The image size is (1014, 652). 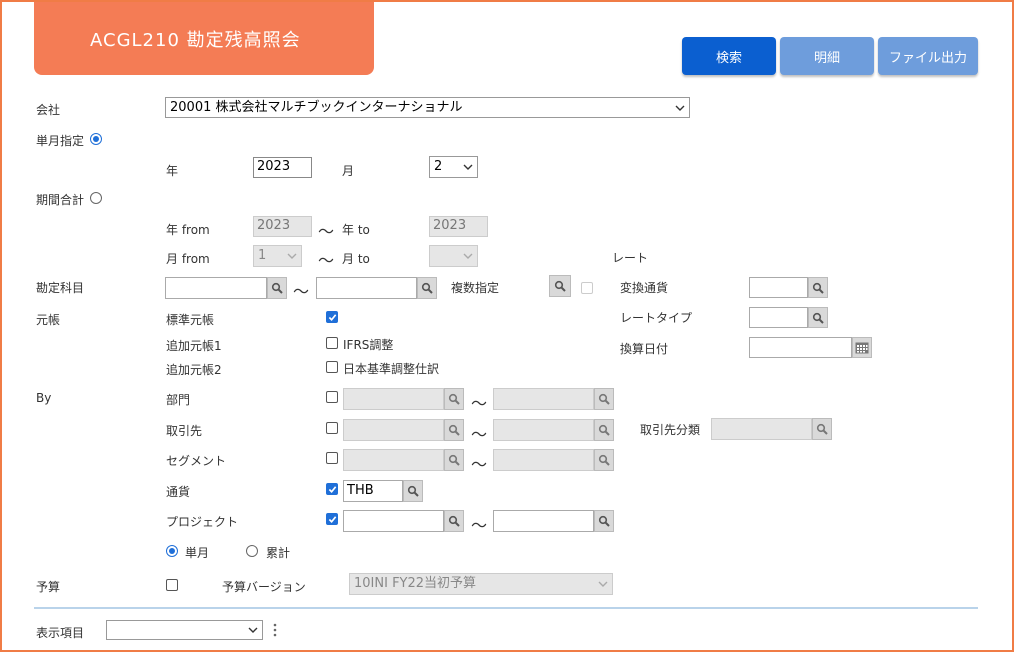 What do you see at coordinates (332, 317) in the screenshot?
I see `std-ledger-checkbox` at bounding box center [332, 317].